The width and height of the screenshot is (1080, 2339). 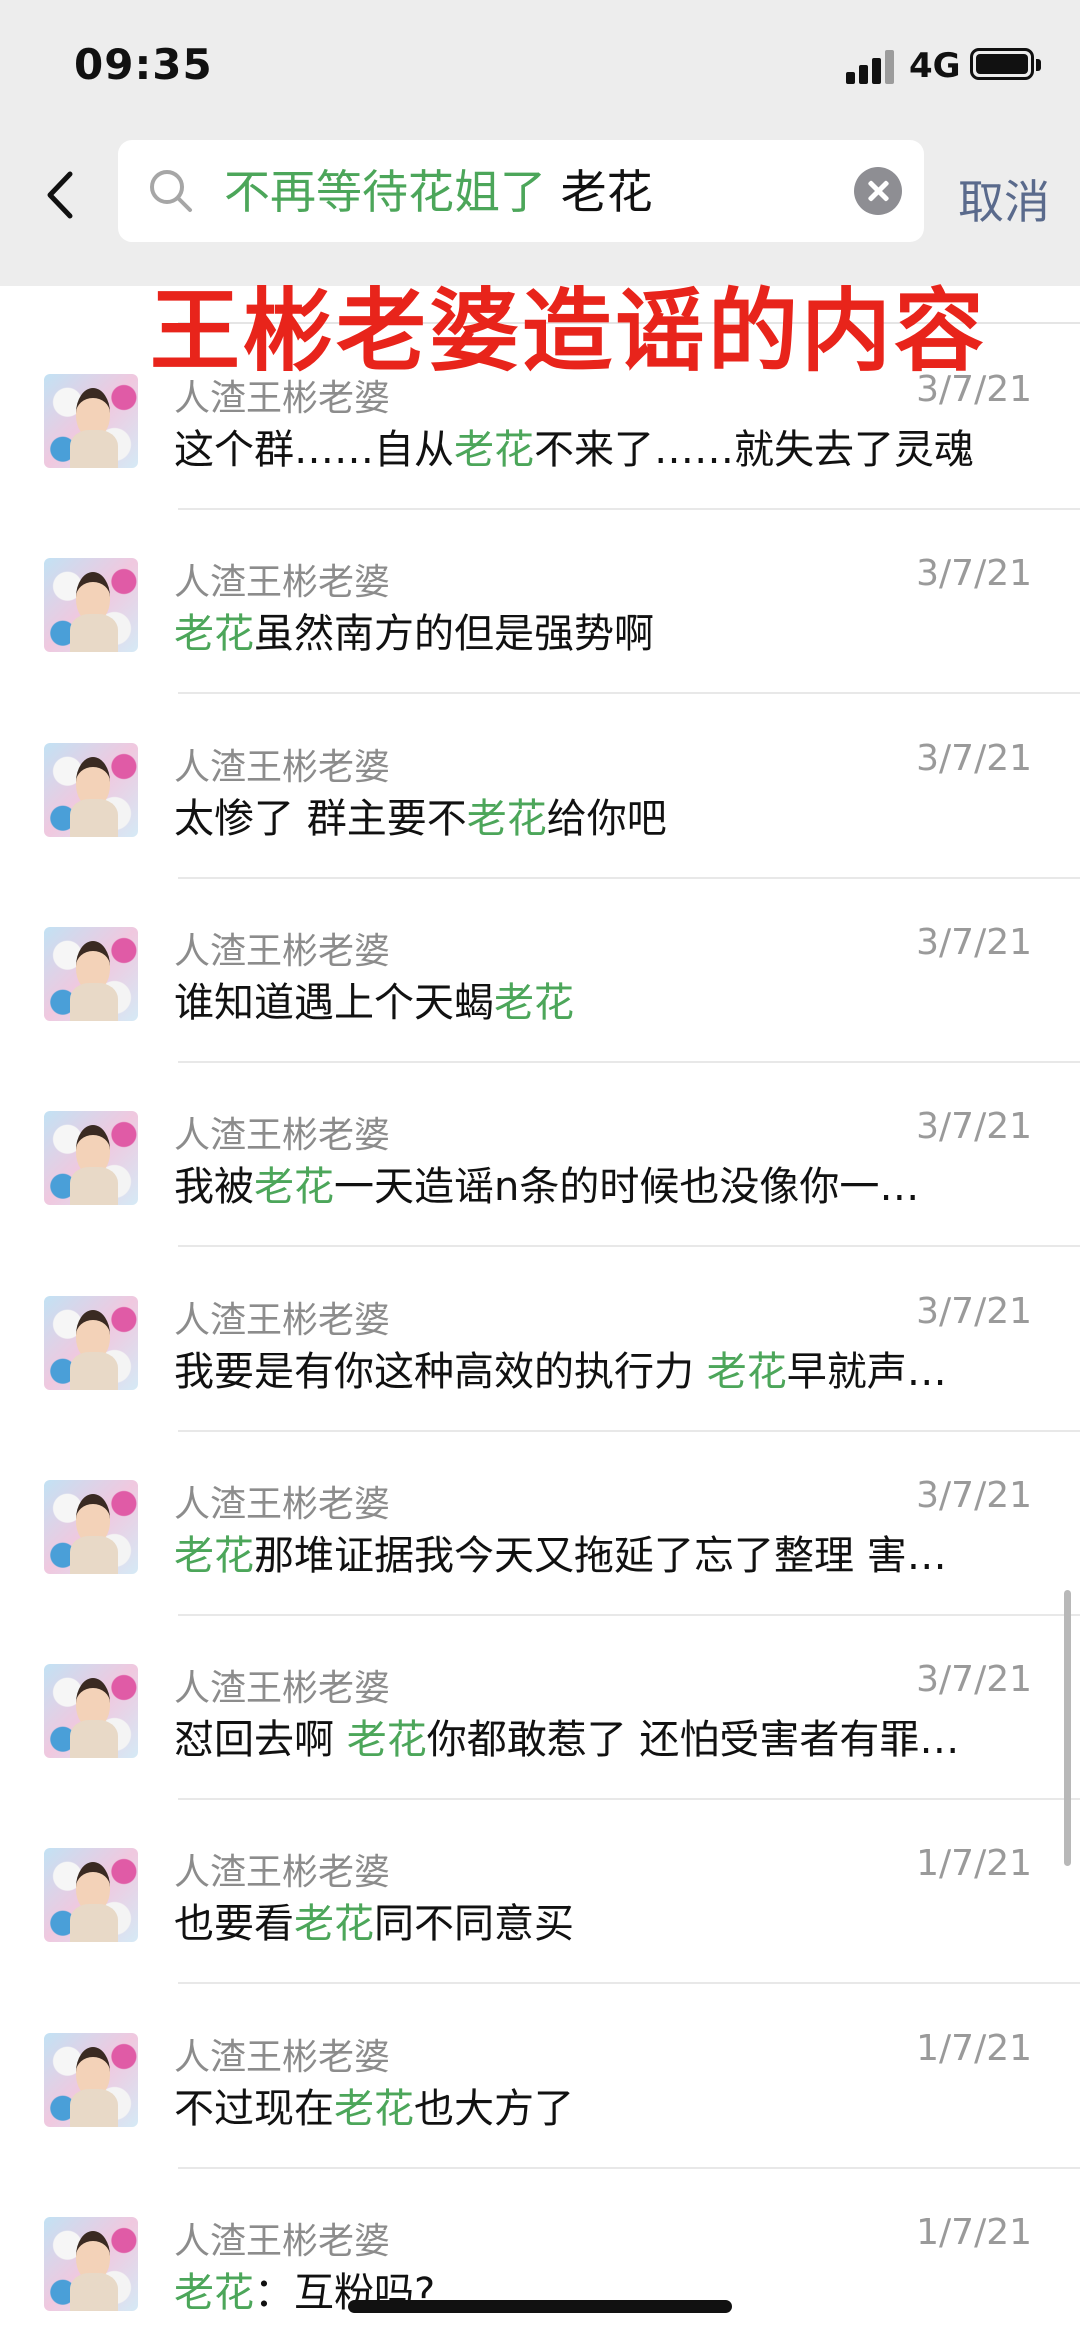 What do you see at coordinates (540, 951) in the screenshot?
I see `message-result-item: 人渣王彬老婆 3/7/21 谁知道遇上个天蝎老花` at bounding box center [540, 951].